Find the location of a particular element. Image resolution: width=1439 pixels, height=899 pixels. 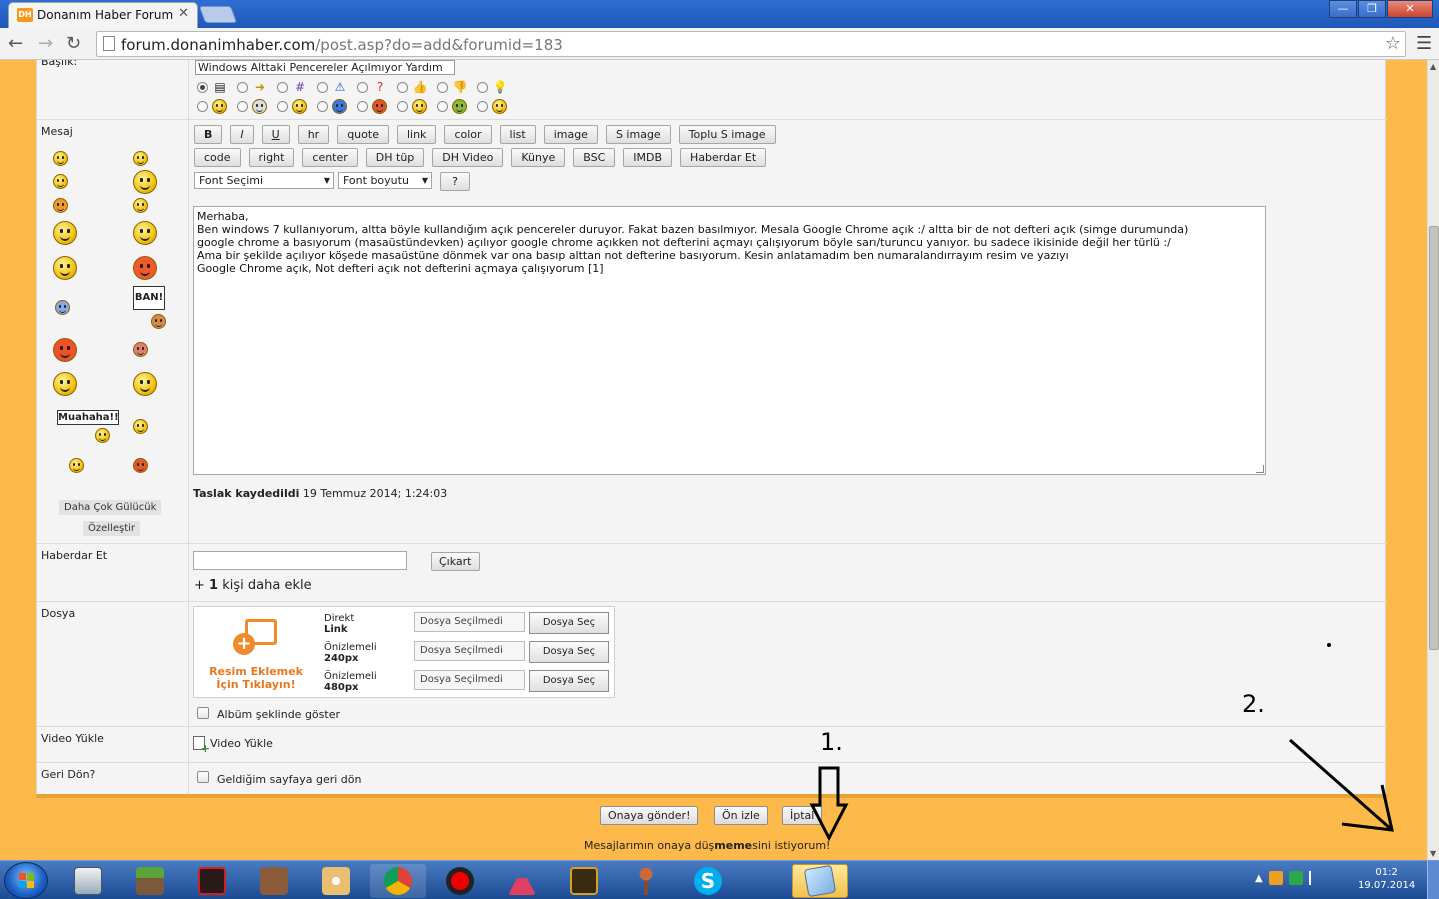

bbcode-dh-video-button: DH Video is located at coordinates (468, 157).